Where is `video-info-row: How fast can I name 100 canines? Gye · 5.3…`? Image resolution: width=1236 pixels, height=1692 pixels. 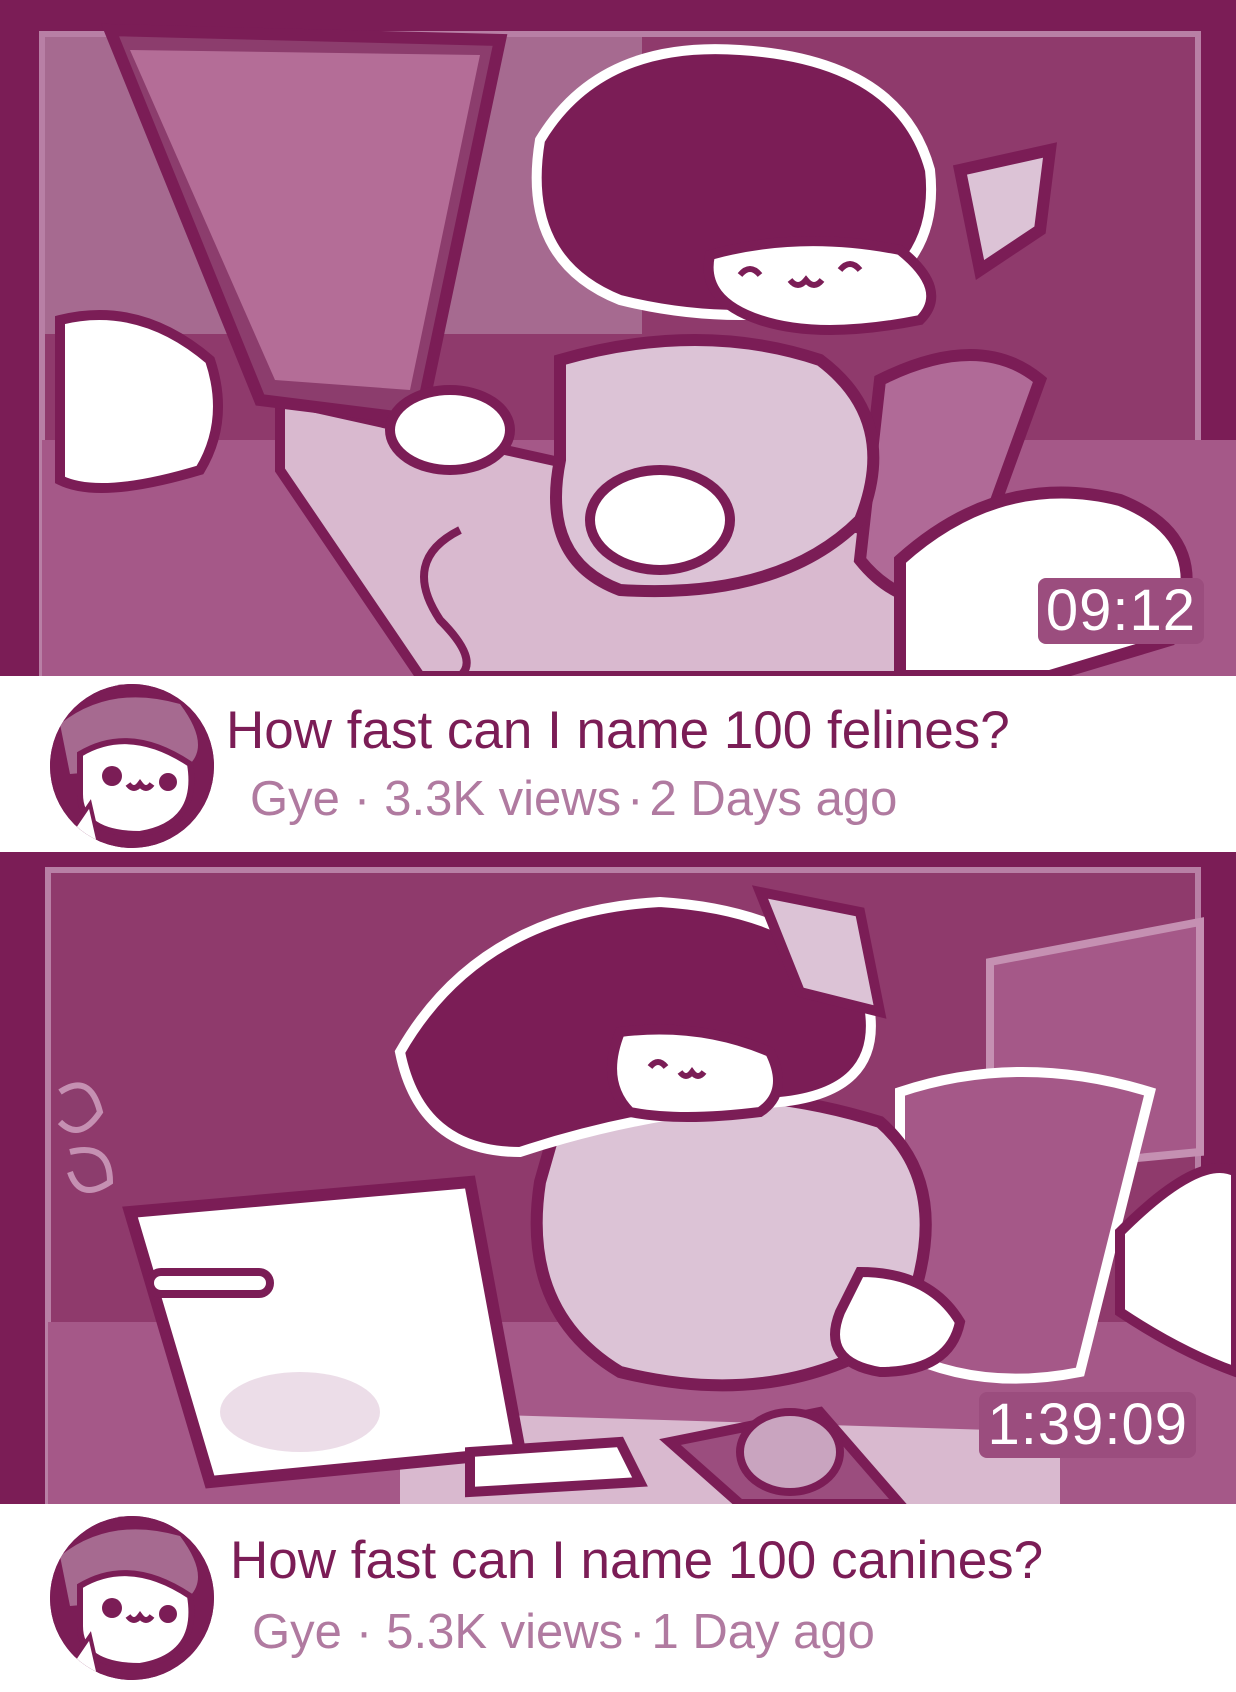
video-info-row: How fast can I name 100 canines? Gye · 5.3… is located at coordinates (618, 1598).